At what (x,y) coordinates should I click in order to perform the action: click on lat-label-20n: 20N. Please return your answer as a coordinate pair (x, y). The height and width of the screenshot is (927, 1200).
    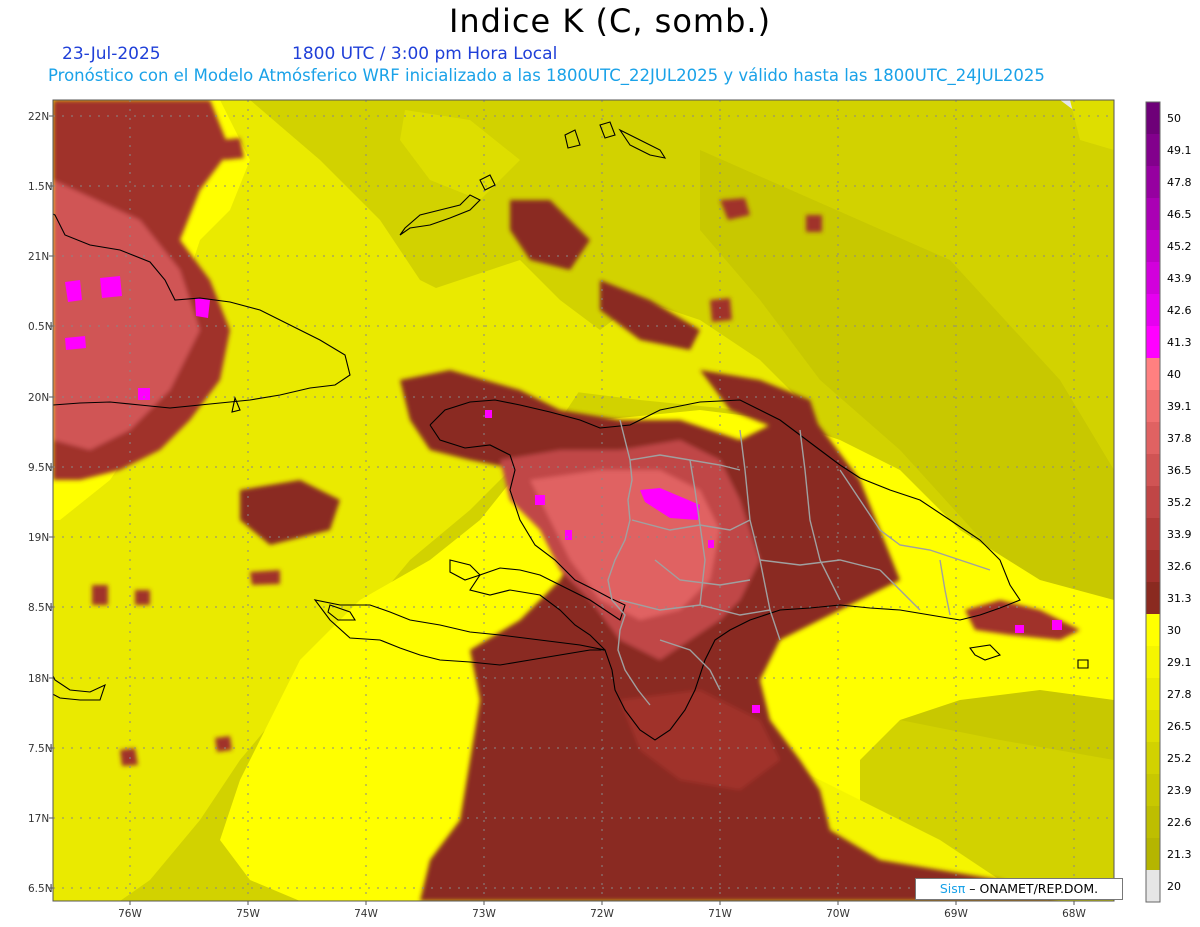
    Looking at the image, I should click on (38, 398).